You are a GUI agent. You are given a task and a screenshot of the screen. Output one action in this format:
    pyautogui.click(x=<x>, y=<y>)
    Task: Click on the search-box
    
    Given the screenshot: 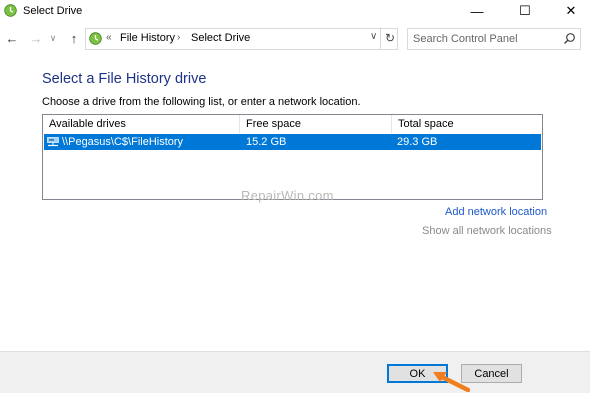 What is the action you would take?
    pyautogui.click(x=494, y=39)
    